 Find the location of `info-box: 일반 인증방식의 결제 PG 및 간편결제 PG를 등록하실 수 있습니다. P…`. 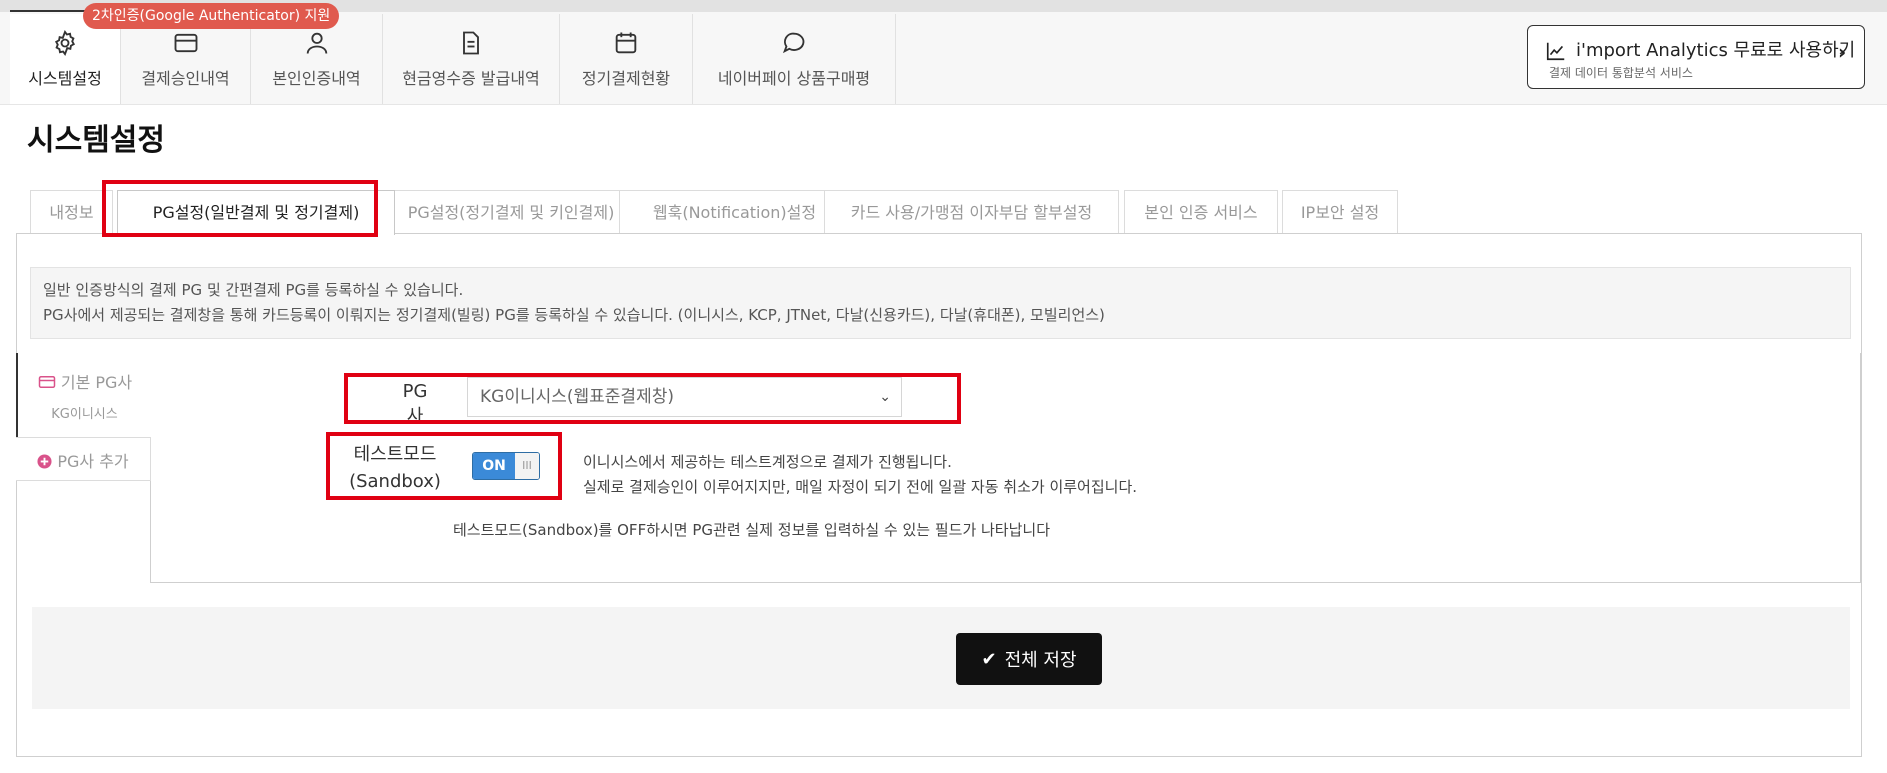

info-box: 일반 인증방식의 결제 PG 및 간편결제 PG를 등록하실 수 있습니다. P… is located at coordinates (940, 303).